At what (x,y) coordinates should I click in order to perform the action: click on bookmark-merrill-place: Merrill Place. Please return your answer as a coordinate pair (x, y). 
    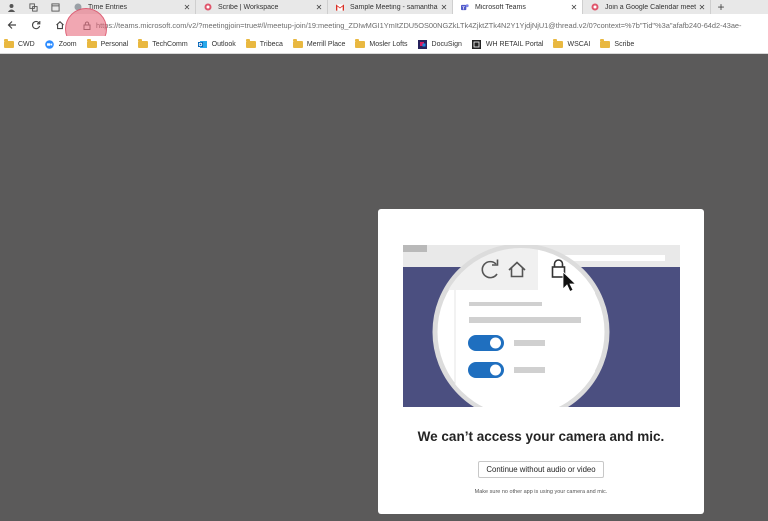
    Looking at the image, I should click on (319, 44).